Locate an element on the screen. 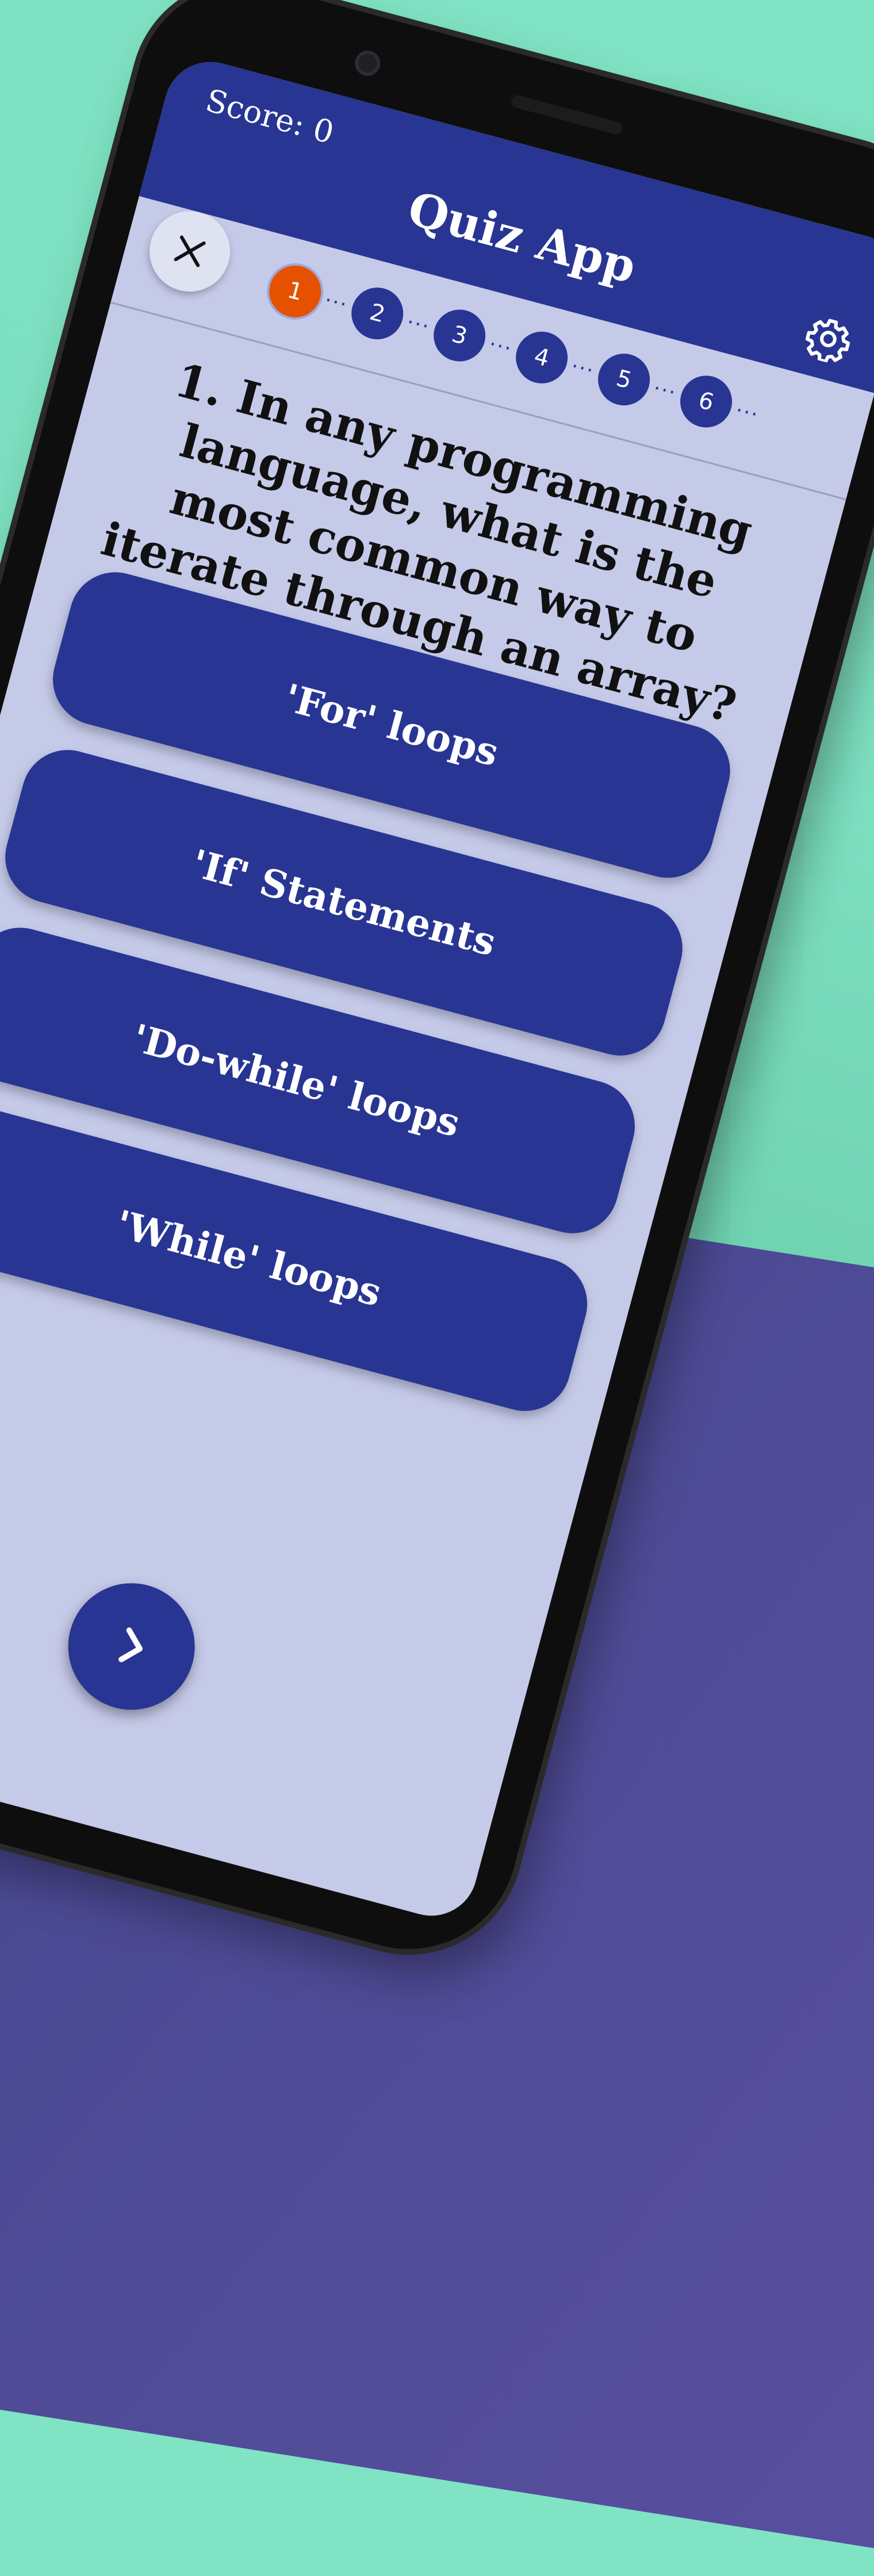 The width and height of the screenshot is (874, 2576). step-1: 1 is located at coordinates (295, 291).